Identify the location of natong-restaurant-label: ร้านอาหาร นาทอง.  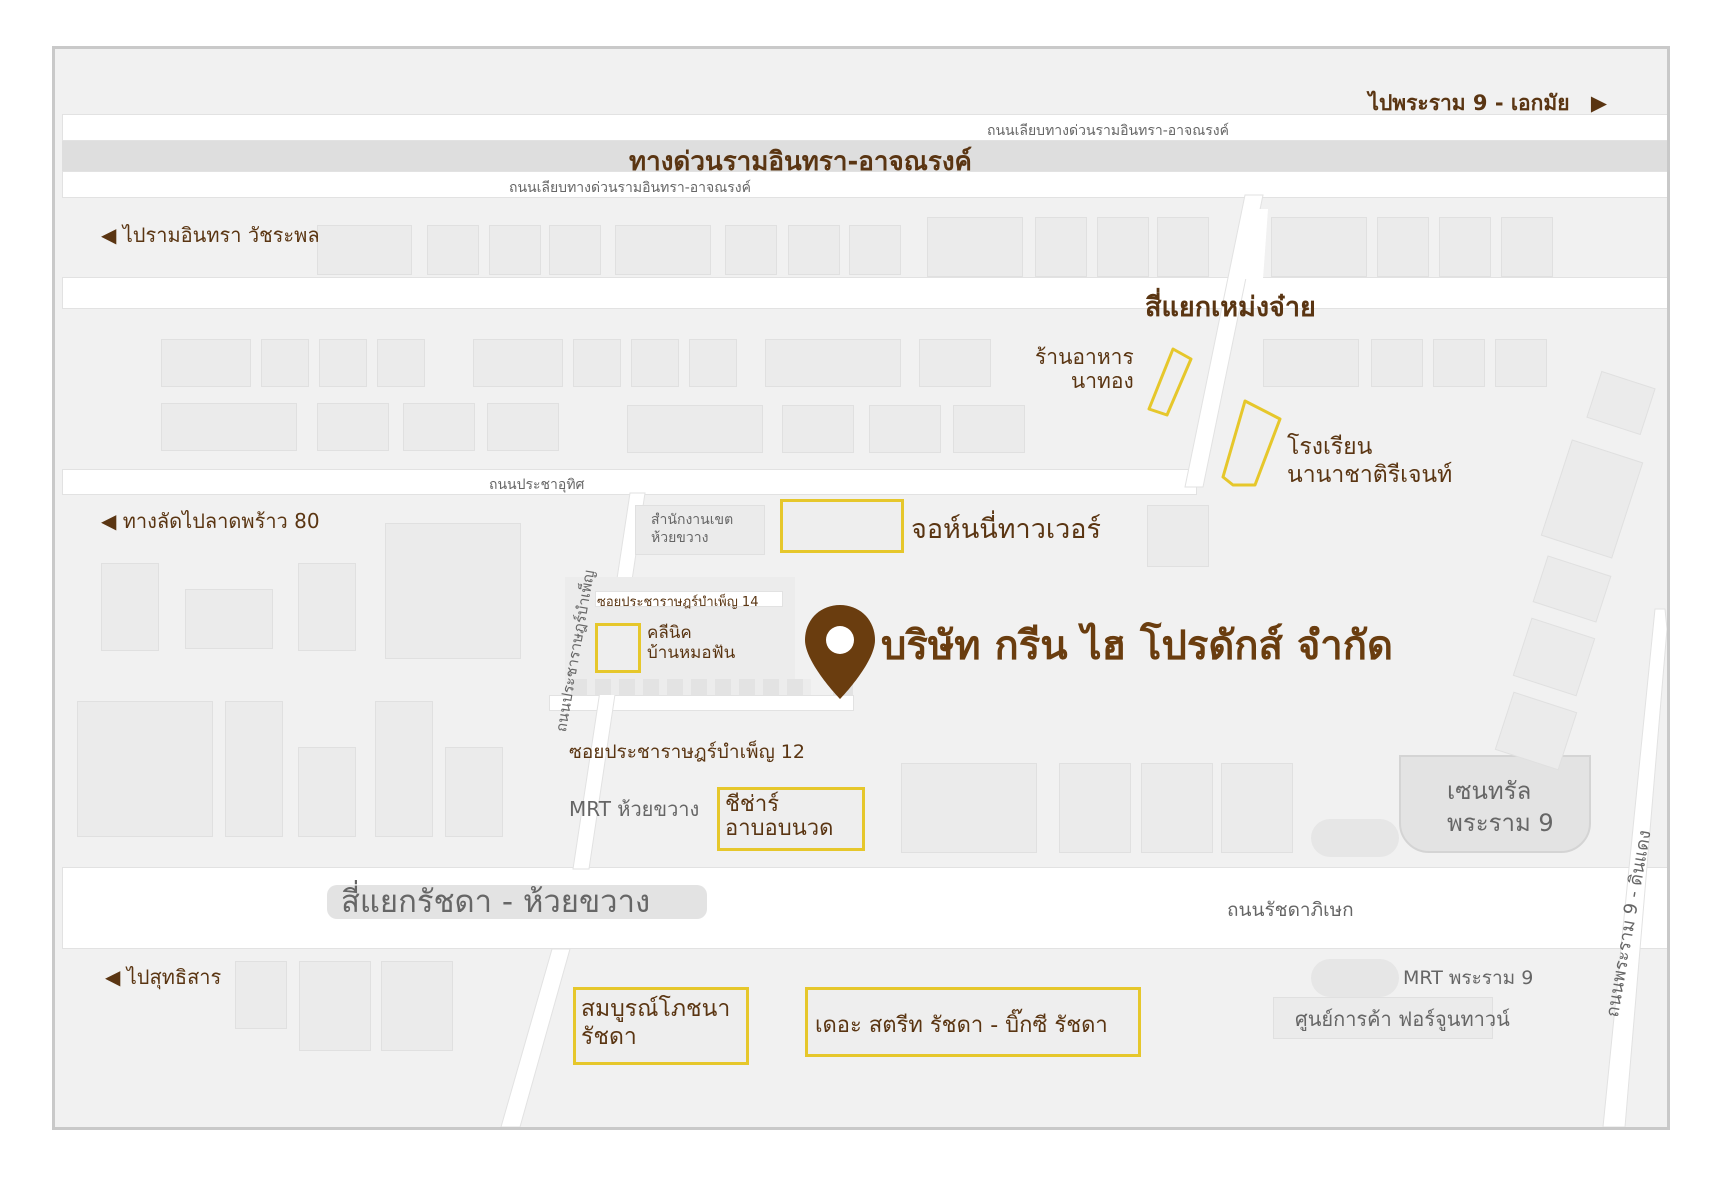
(1084, 369).